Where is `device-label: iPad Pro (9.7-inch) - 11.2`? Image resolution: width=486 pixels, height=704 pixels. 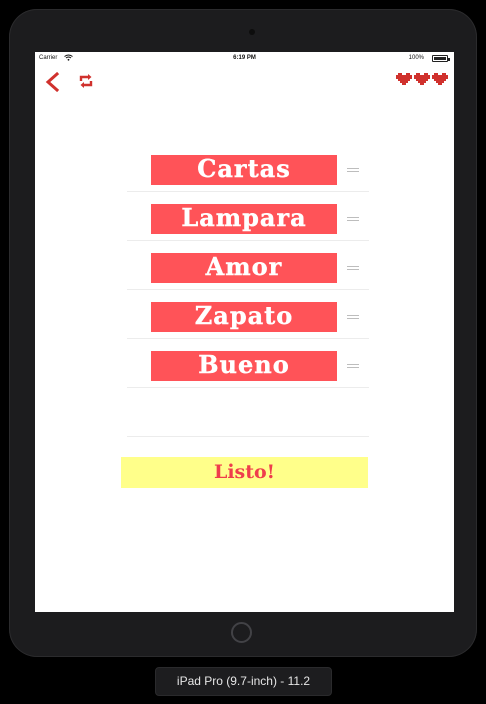
device-label: iPad Pro (9.7-inch) - 11.2 is located at coordinates (243, 681).